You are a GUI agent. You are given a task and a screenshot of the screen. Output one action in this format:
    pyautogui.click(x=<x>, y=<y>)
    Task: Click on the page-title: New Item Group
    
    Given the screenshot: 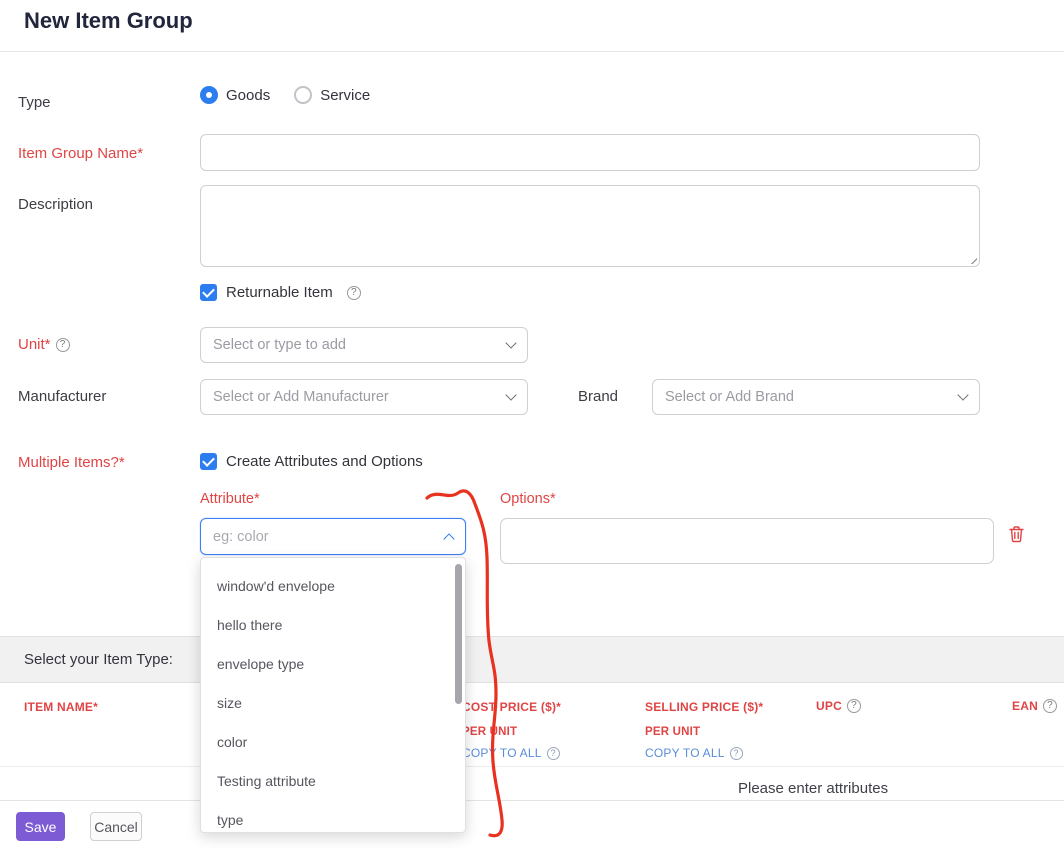 What is the action you would take?
    pyautogui.click(x=108, y=20)
    